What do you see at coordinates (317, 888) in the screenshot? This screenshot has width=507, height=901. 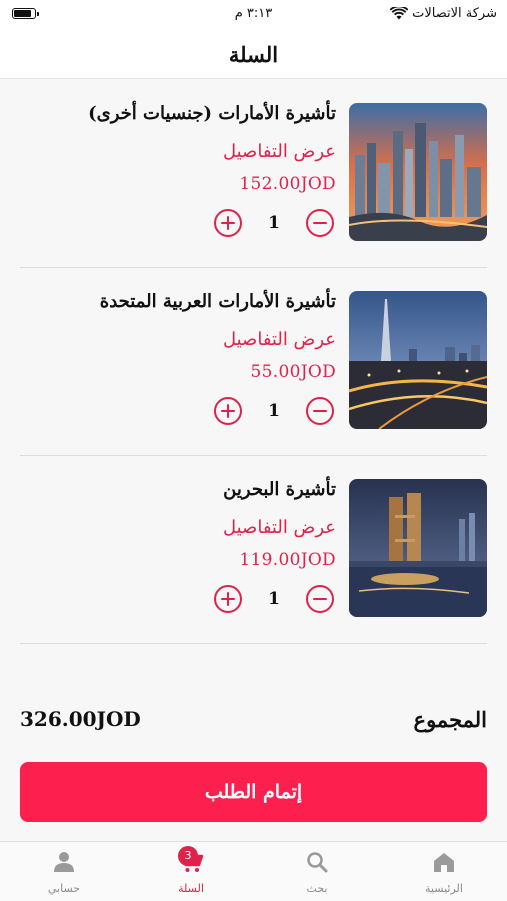 I see `tab-label: بحث` at bounding box center [317, 888].